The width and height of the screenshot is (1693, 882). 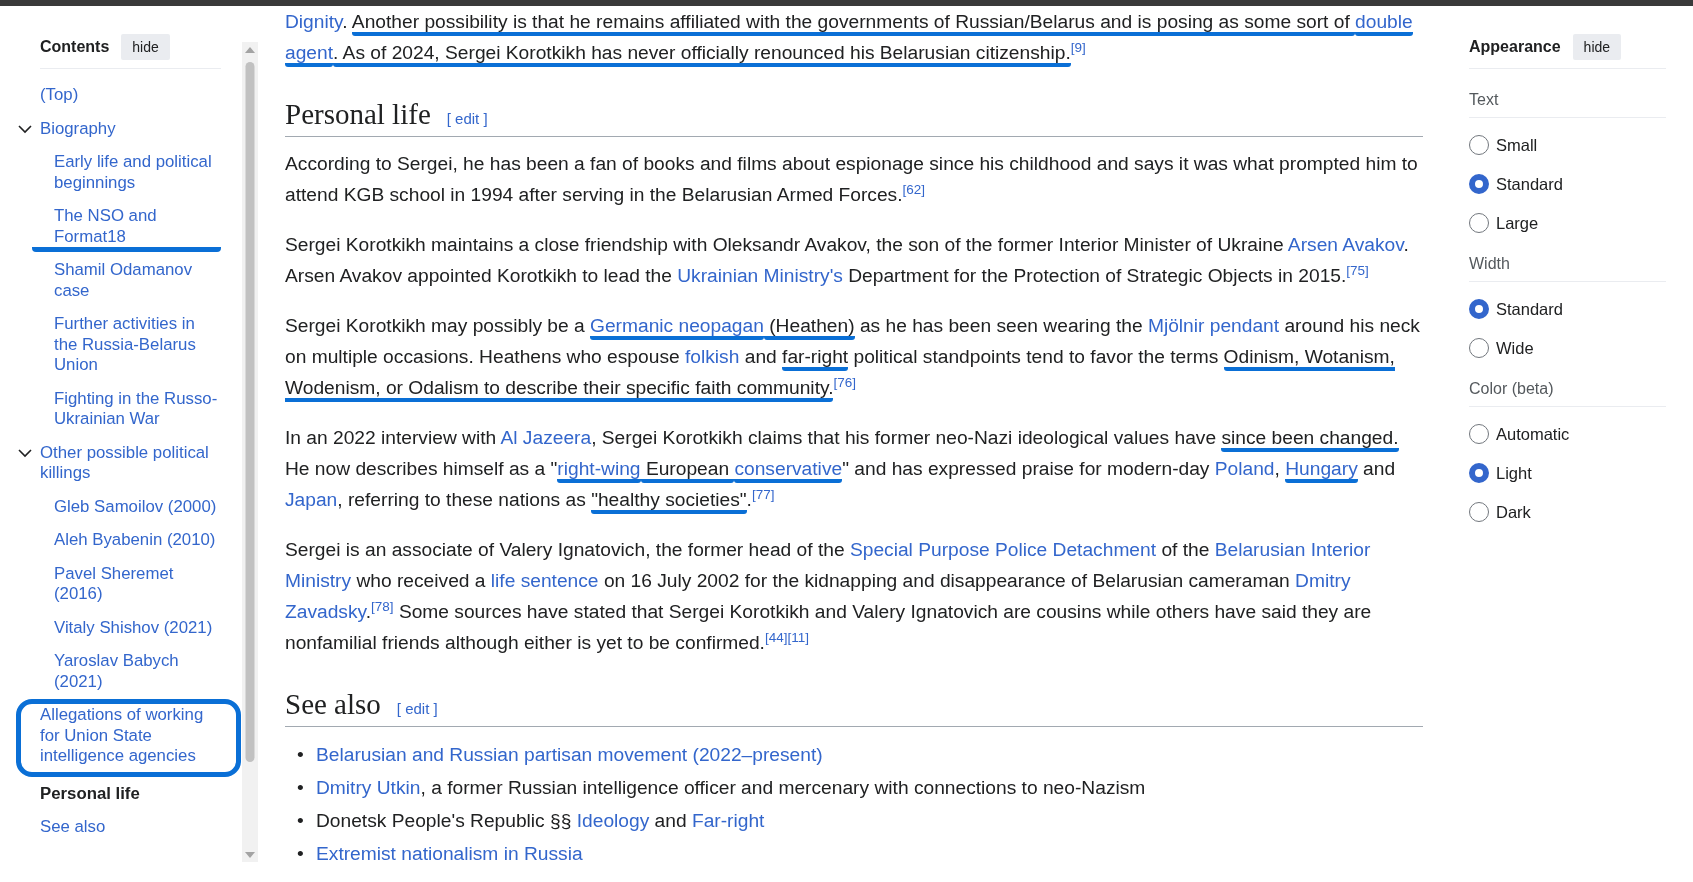 What do you see at coordinates (847, 260) in the screenshot?
I see `paragraph: Sergei Korotkikh maintains a close friendship with Oleksandr Avakov, the son of the former Interior Minister of Ukraine Arsen Avakov. Arsen Avakov appointed Korotkikh to lead the Ukrainian Ministry's Department for the Protection of Strategic Objects in 2015.$^{[75]}$` at bounding box center [847, 260].